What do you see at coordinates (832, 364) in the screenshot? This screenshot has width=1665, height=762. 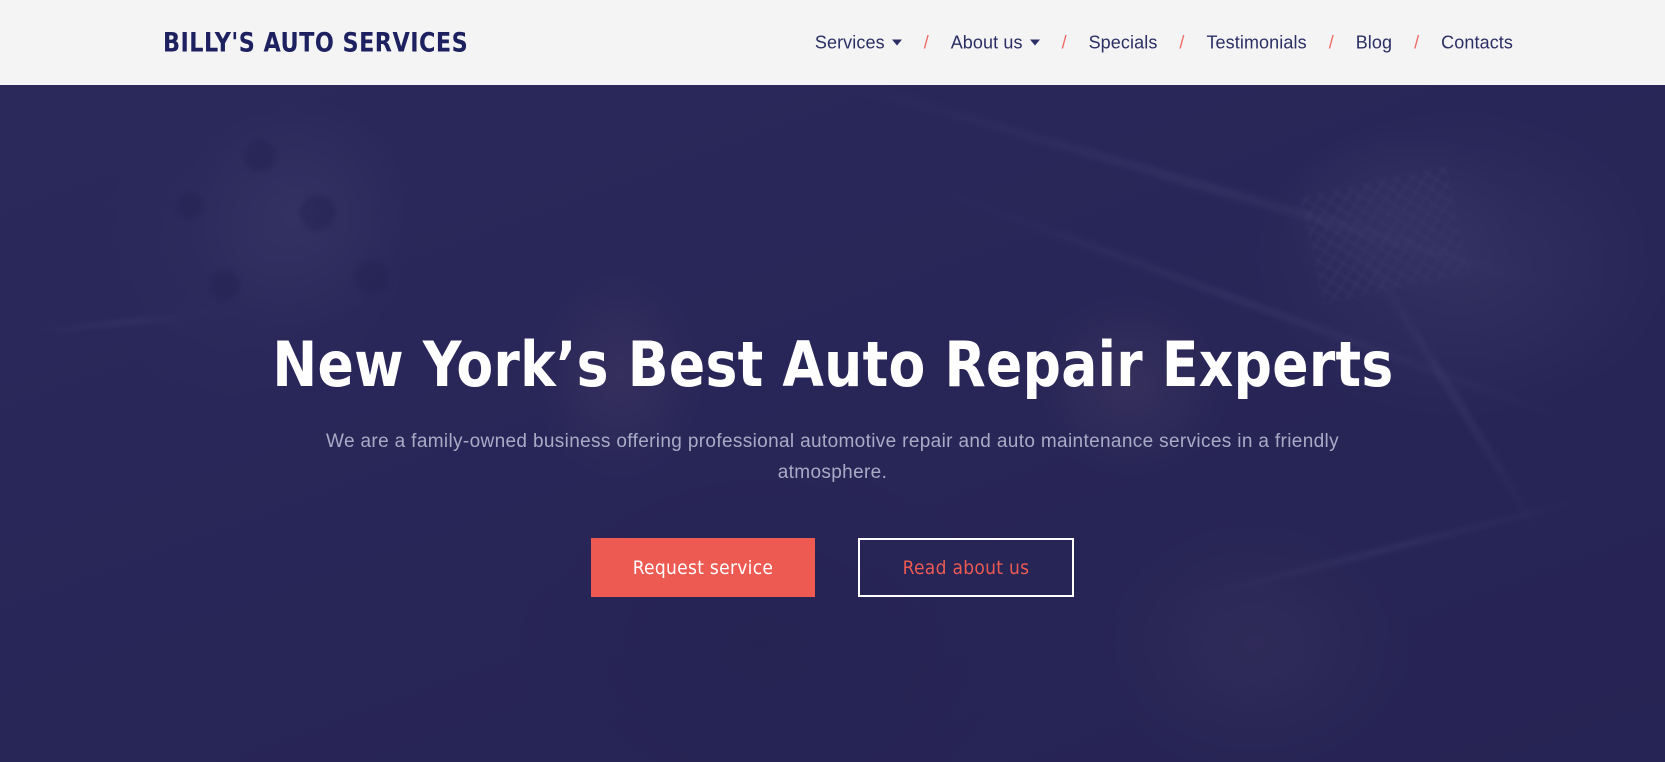 I see `hero-headline: New York’s Best Auto Repair Experts` at bounding box center [832, 364].